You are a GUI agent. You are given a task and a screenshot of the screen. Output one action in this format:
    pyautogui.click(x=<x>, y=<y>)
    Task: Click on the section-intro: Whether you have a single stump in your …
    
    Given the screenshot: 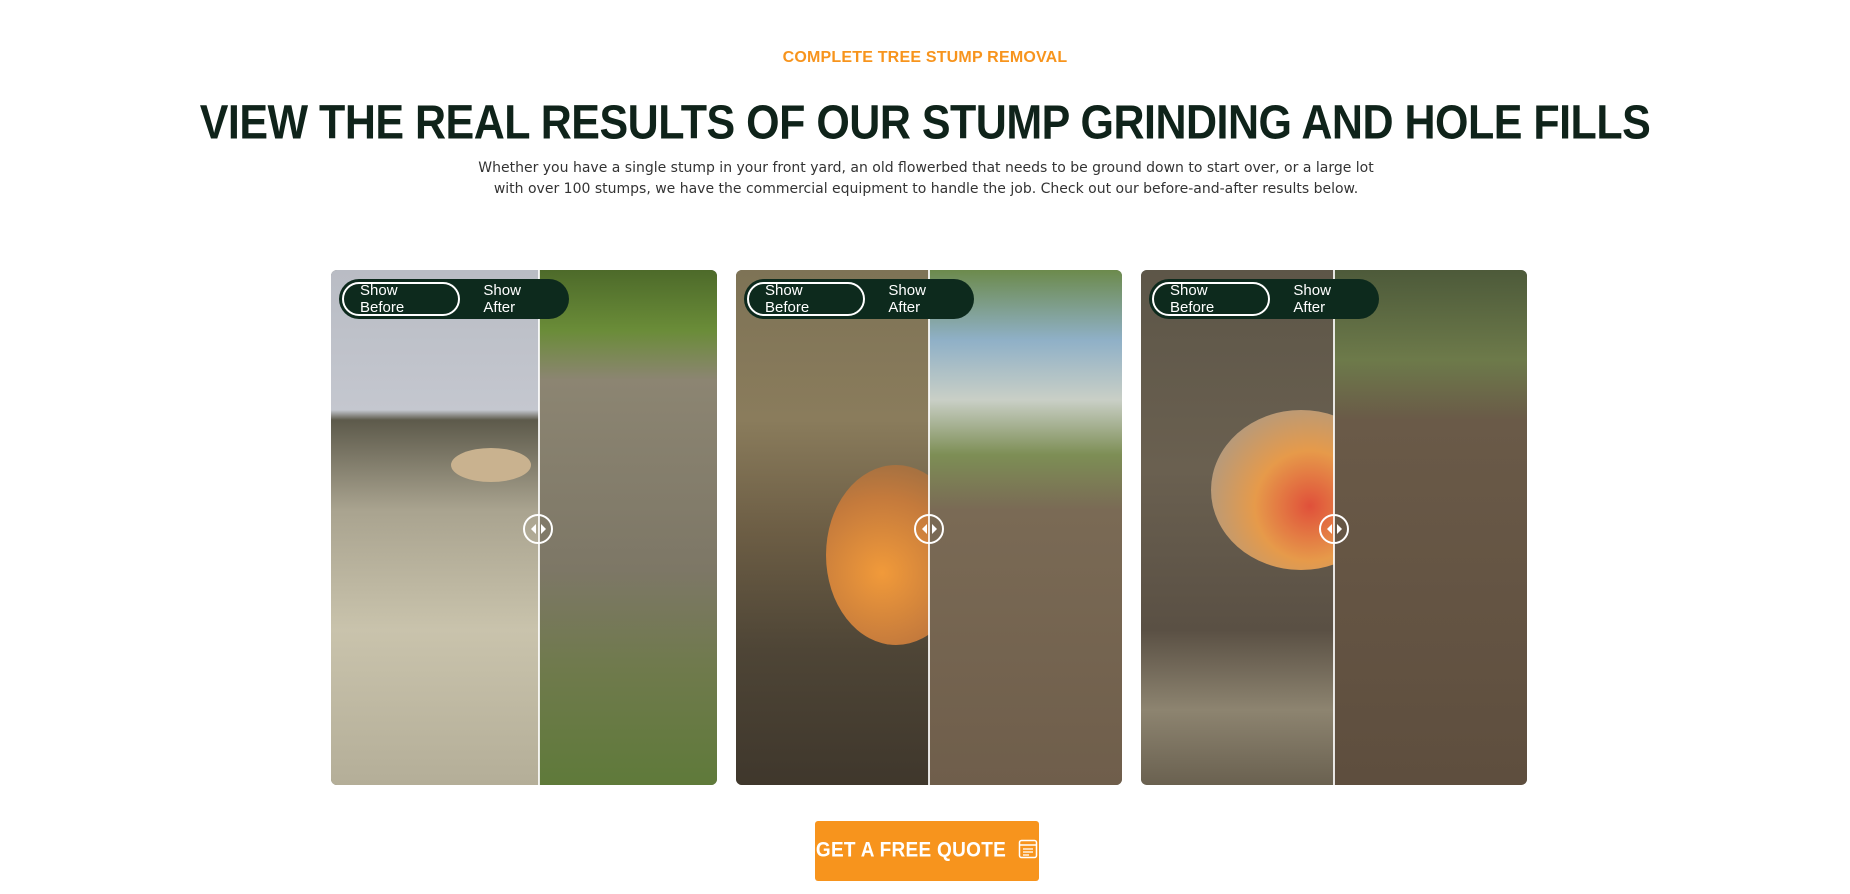 What is the action you would take?
    pyautogui.click(x=926, y=178)
    